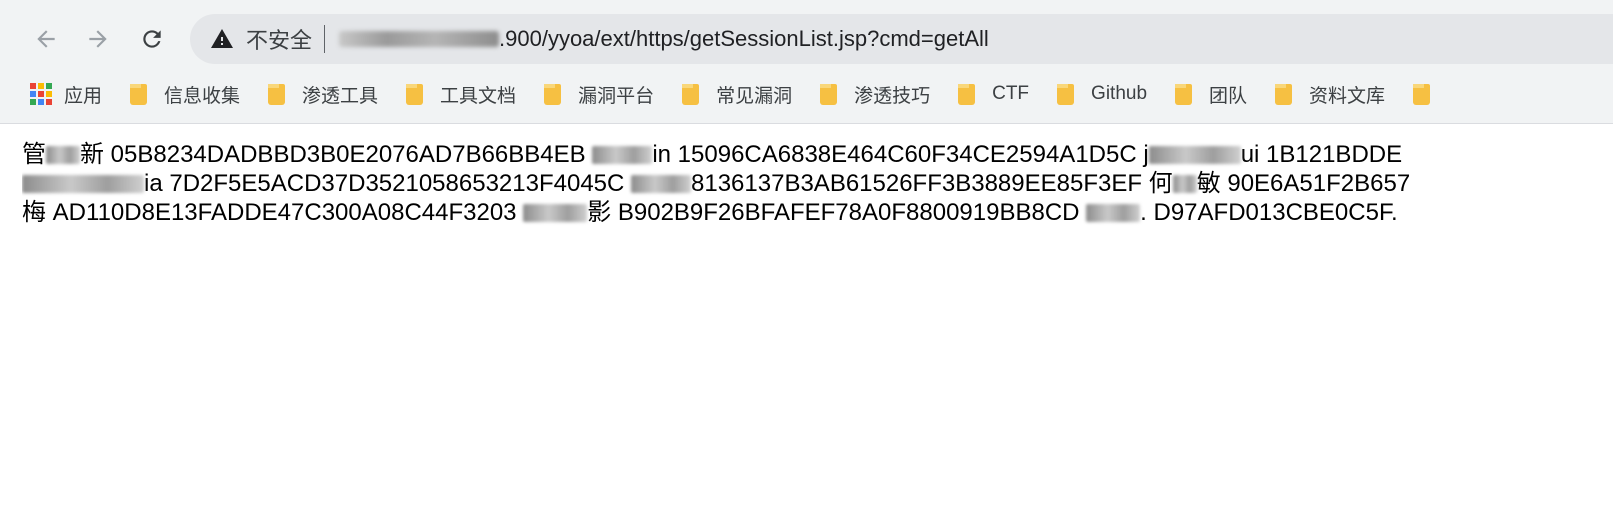 This screenshot has height=521, width=1613. I want to click on forward-button, so click(98, 39).